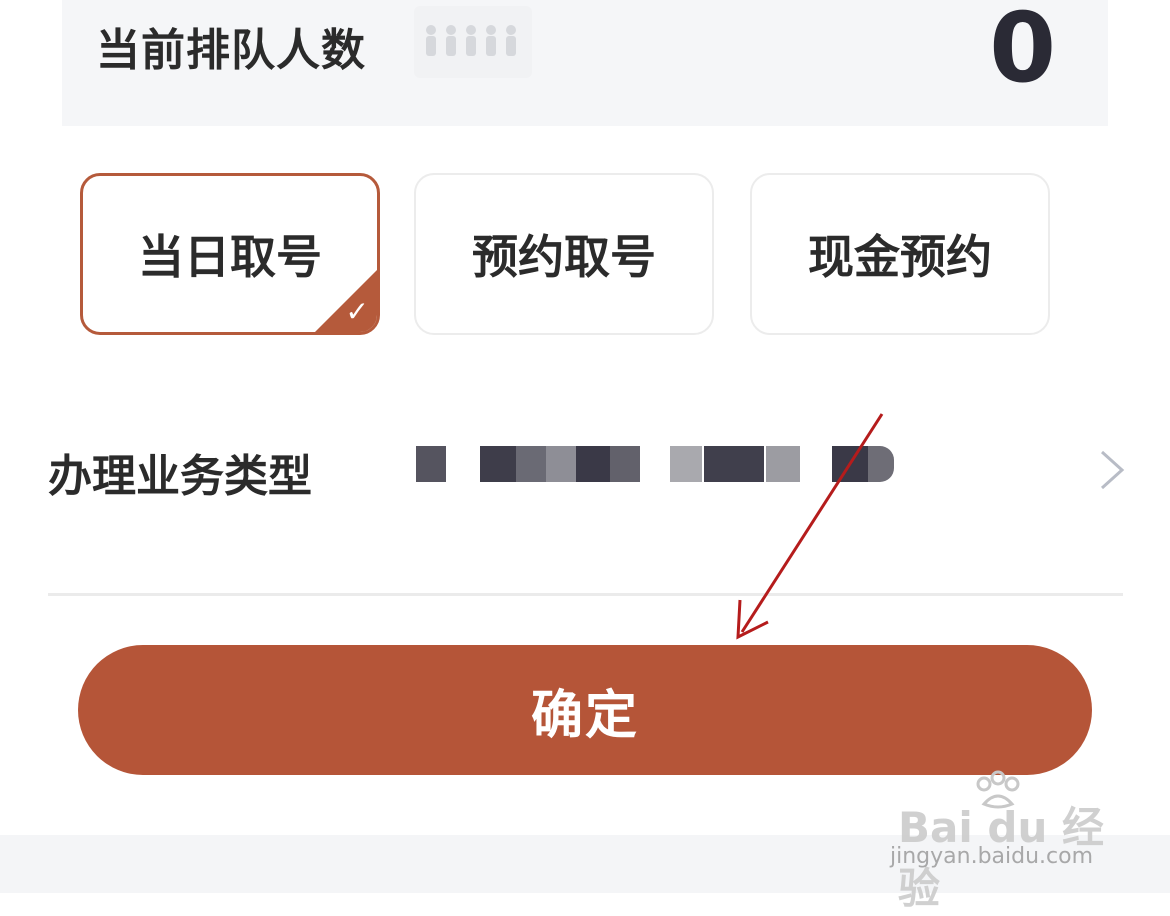 The height and width of the screenshot is (916, 1170). I want to click on people-group-icon, so click(473, 42).